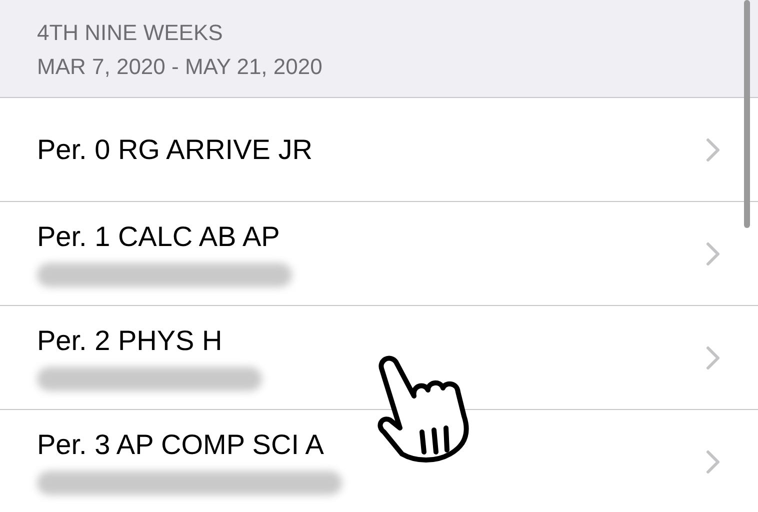 The width and height of the screenshot is (758, 512). I want to click on class-title: Per. 2 PHYS H, so click(130, 340).